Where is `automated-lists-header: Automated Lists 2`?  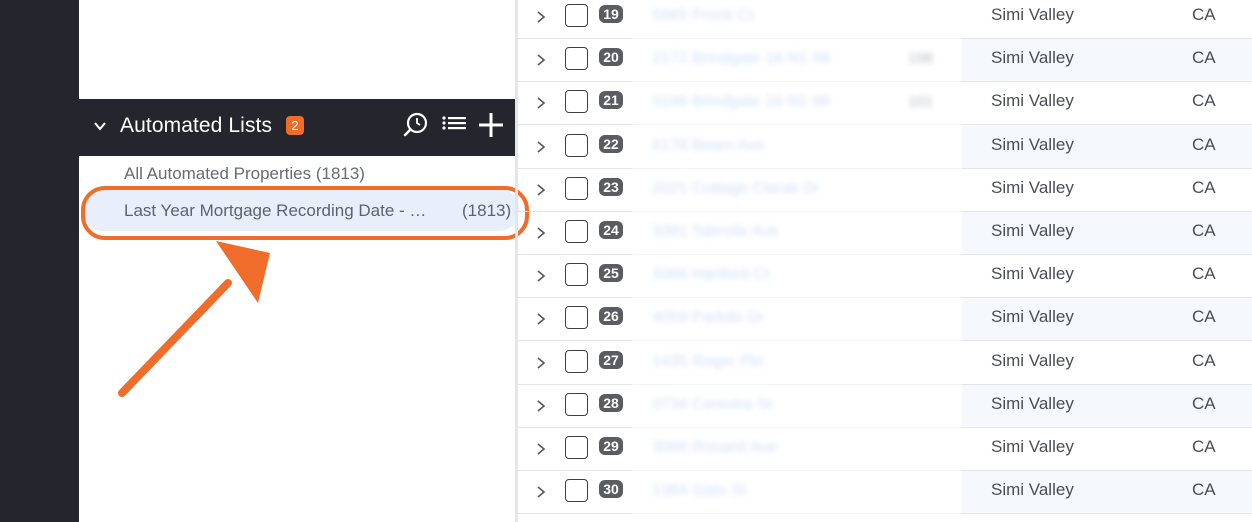 automated-lists-header: Automated Lists 2 is located at coordinates (297, 127).